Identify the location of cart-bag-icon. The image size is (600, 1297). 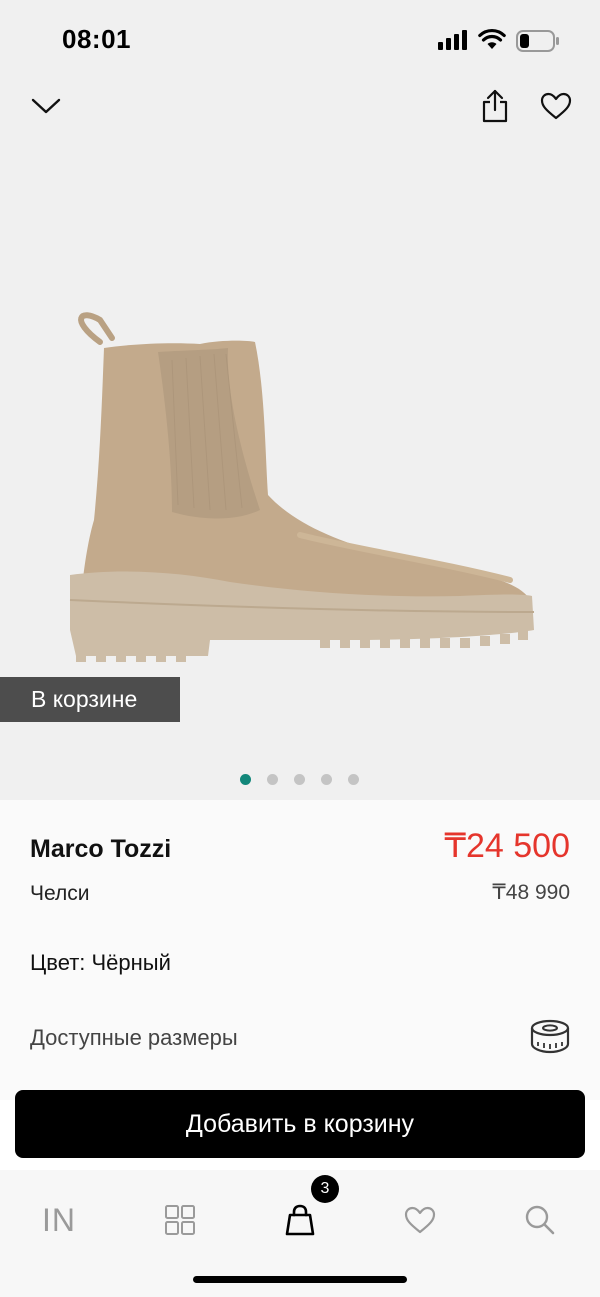
(300, 1220).